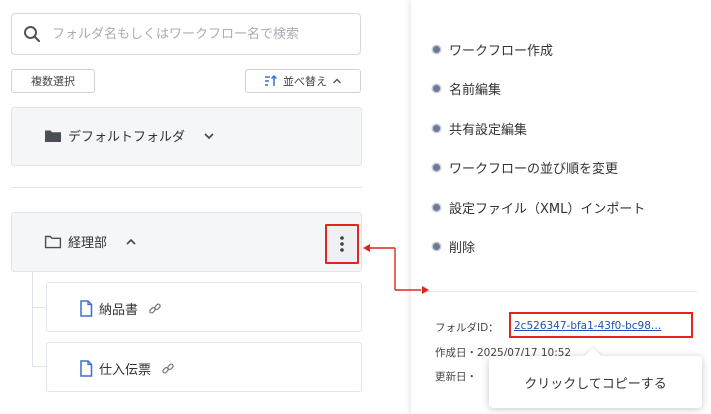 The height and width of the screenshot is (414, 711). What do you see at coordinates (204, 307) in the screenshot?
I see `workflow-item: 納品書` at bounding box center [204, 307].